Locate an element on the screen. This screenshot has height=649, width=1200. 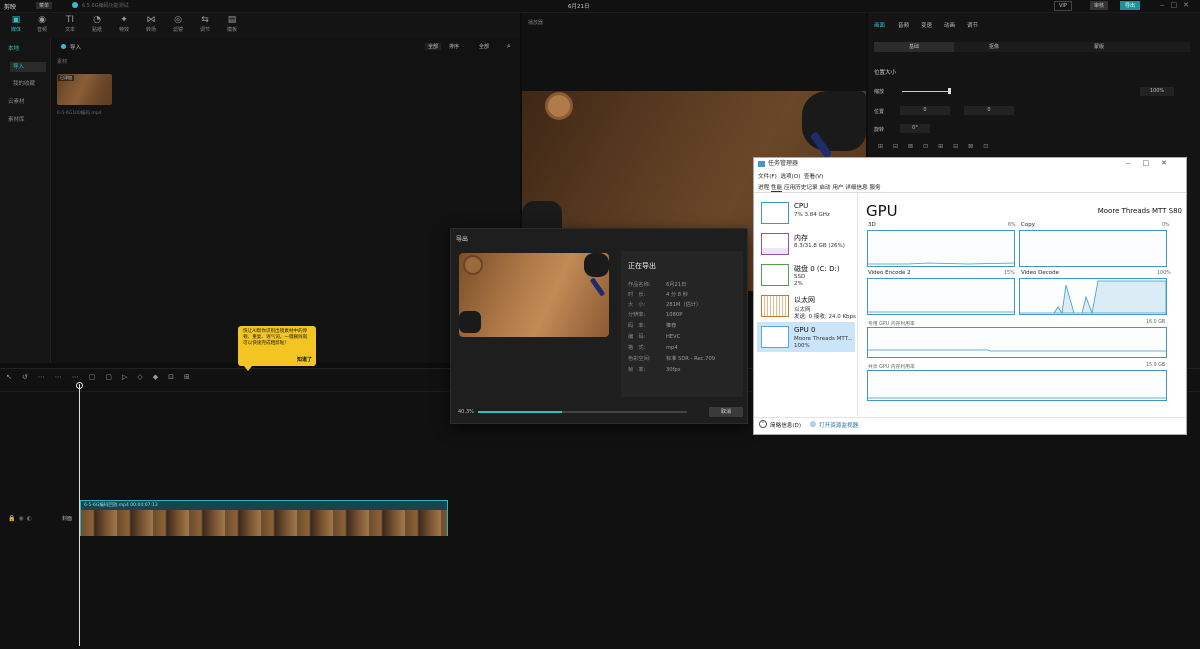
tab-performance: 性能 is located at coordinates (776, 188).